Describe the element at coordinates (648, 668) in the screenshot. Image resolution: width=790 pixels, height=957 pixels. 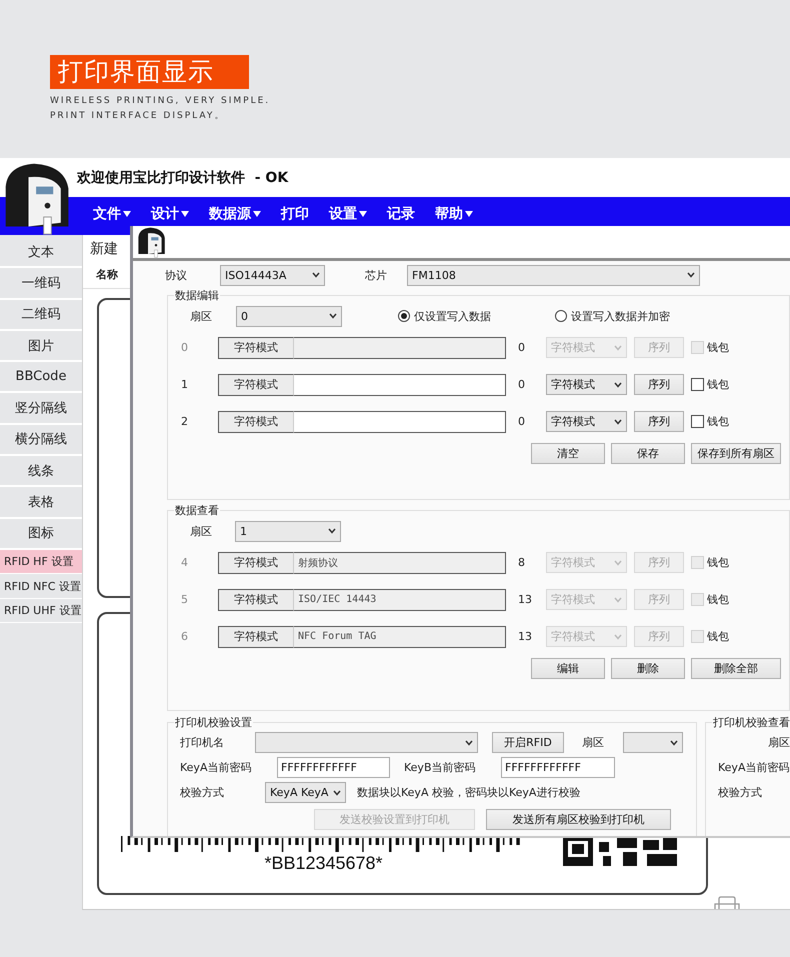
I see `action-button: 删除` at that location.